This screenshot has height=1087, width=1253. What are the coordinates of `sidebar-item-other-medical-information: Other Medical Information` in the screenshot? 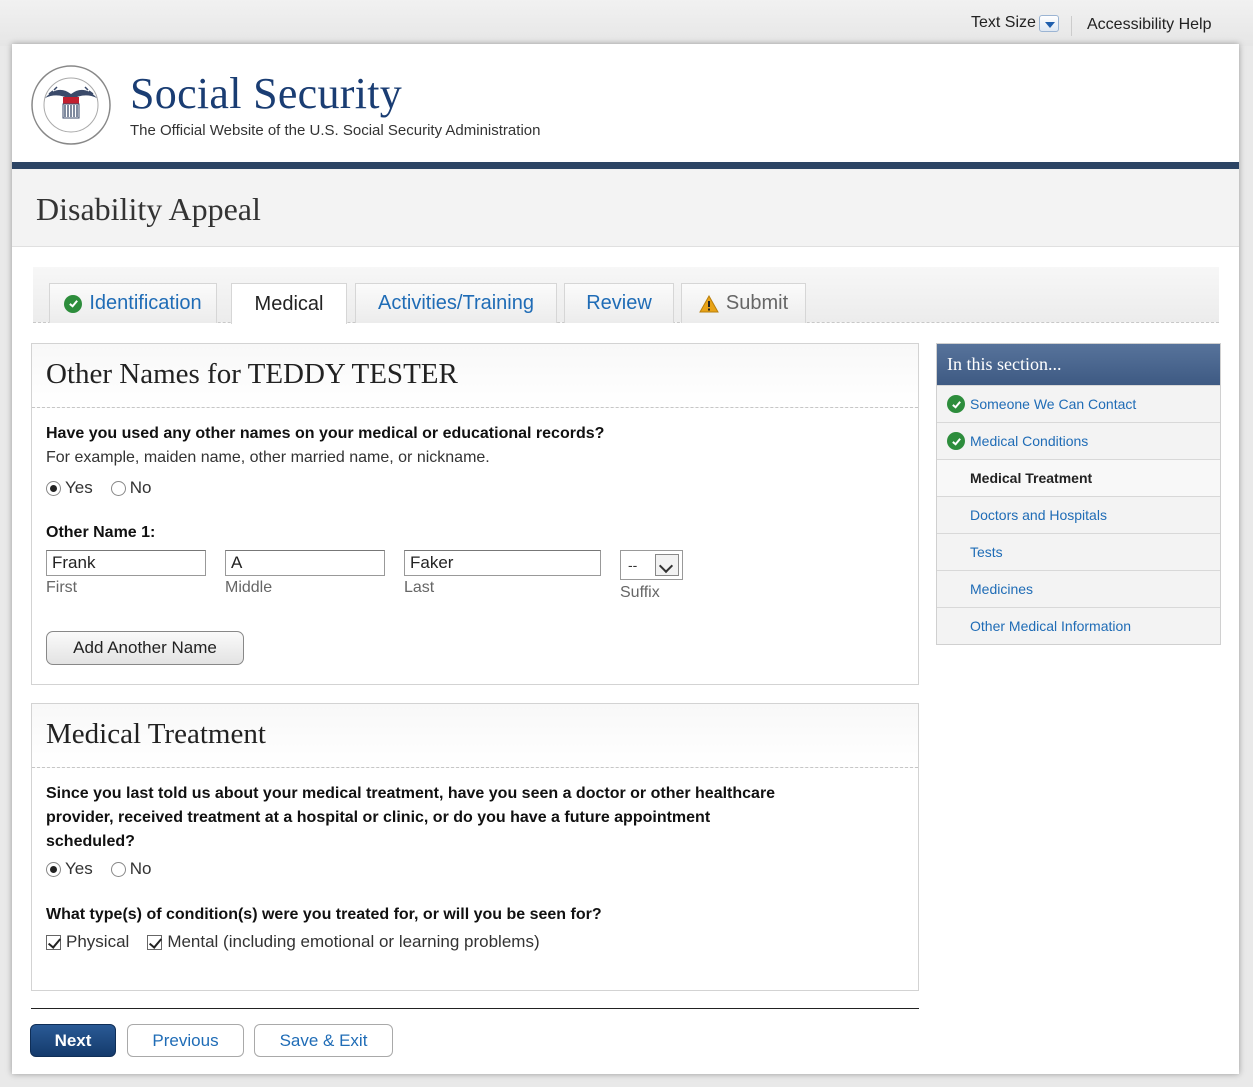 It's located at (1078, 625).